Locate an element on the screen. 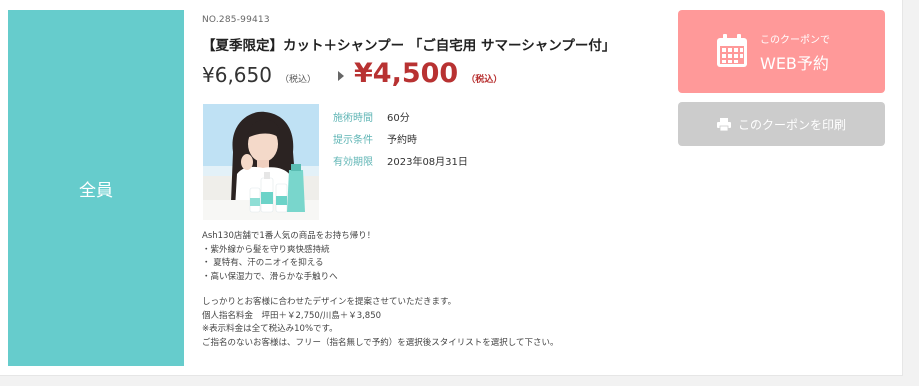 The image size is (919, 386). info-label: 提示条件 is located at coordinates (353, 140).